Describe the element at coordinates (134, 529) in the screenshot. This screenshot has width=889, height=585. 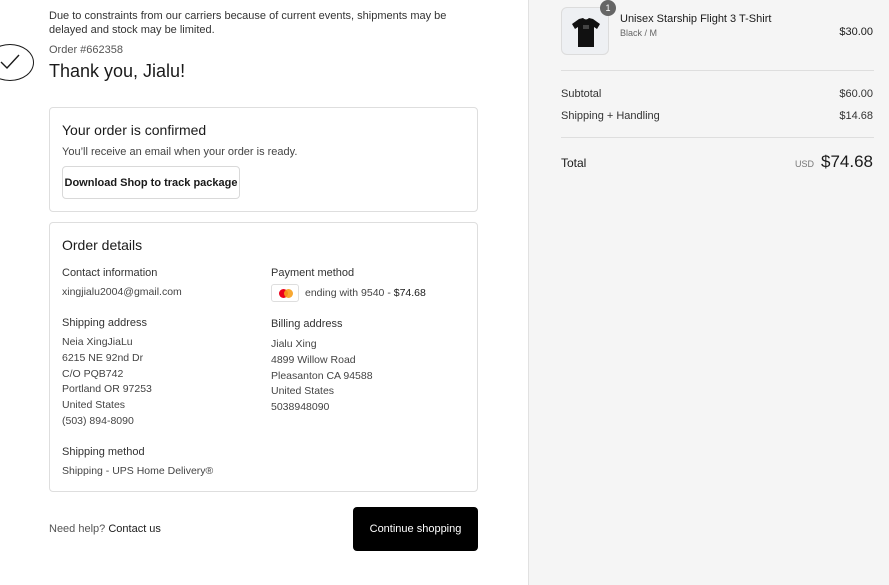
I see `contact-us-link: Contact us` at that location.